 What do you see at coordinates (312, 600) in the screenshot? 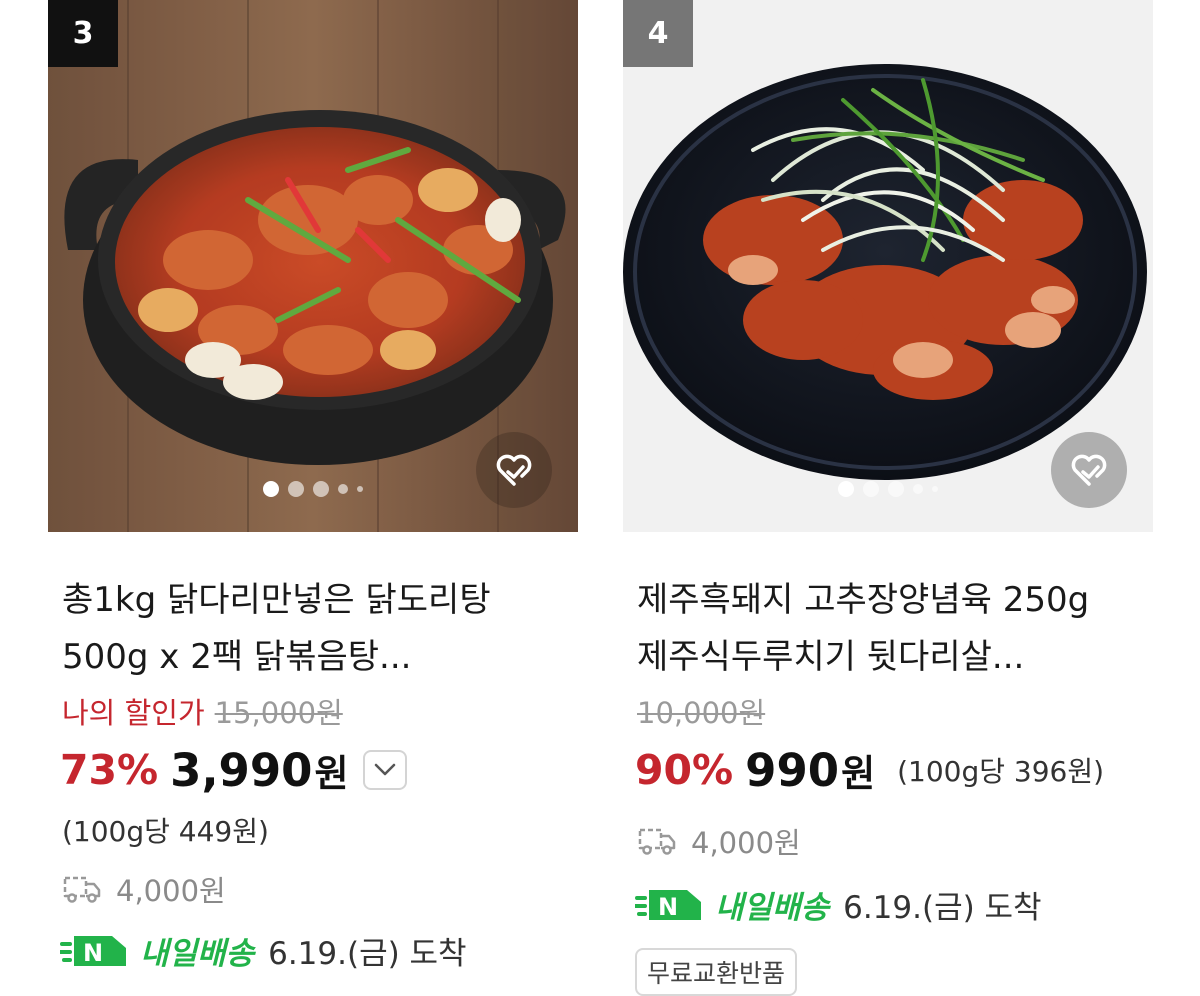
I see `product-title-line: 총1kg 닭다리만넣은 닭도리탕` at bounding box center [312, 600].